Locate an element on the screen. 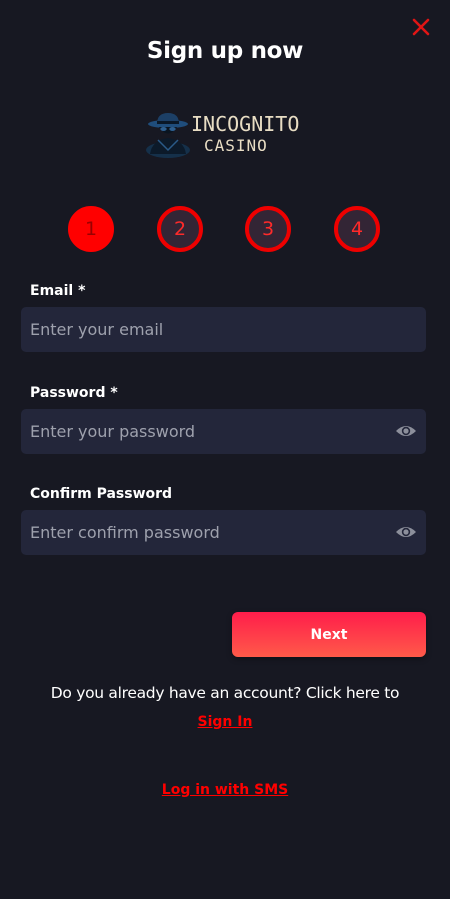 The height and width of the screenshot is (899, 450). password-field-container is located at coordinates (223, 431).